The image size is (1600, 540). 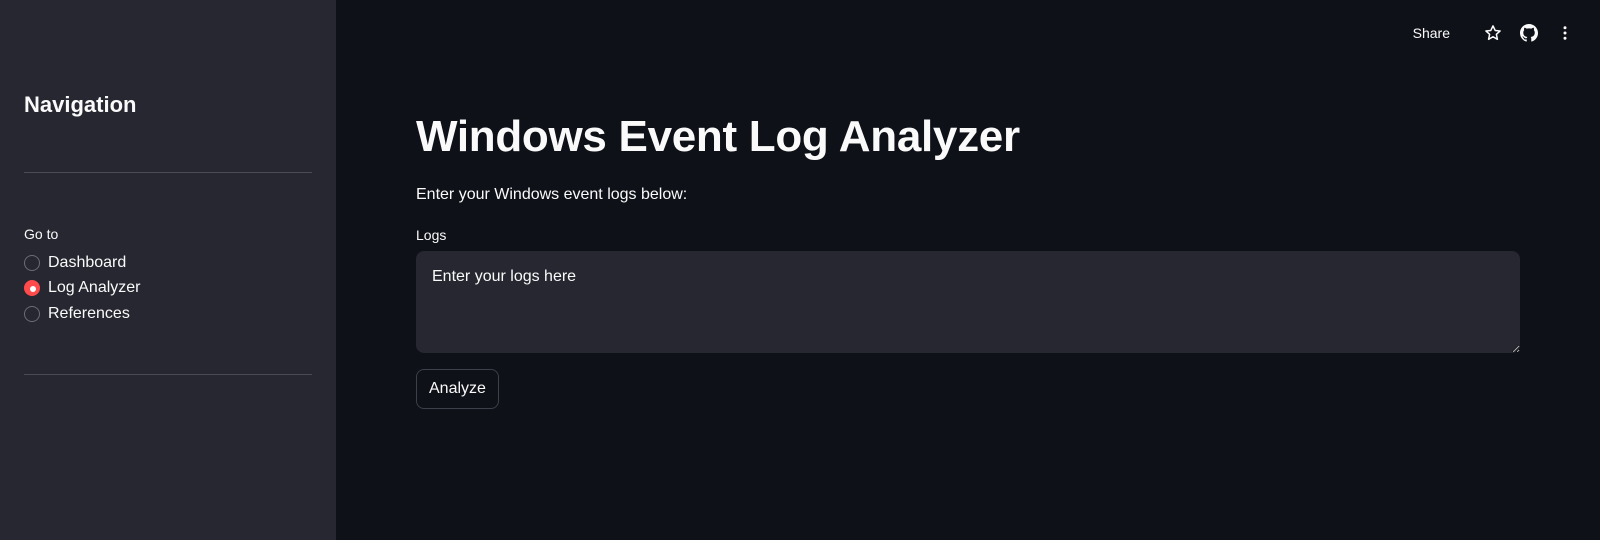 I want to click on intro-text: Enter your Windows event logs below:, so click(x=552, y=194).